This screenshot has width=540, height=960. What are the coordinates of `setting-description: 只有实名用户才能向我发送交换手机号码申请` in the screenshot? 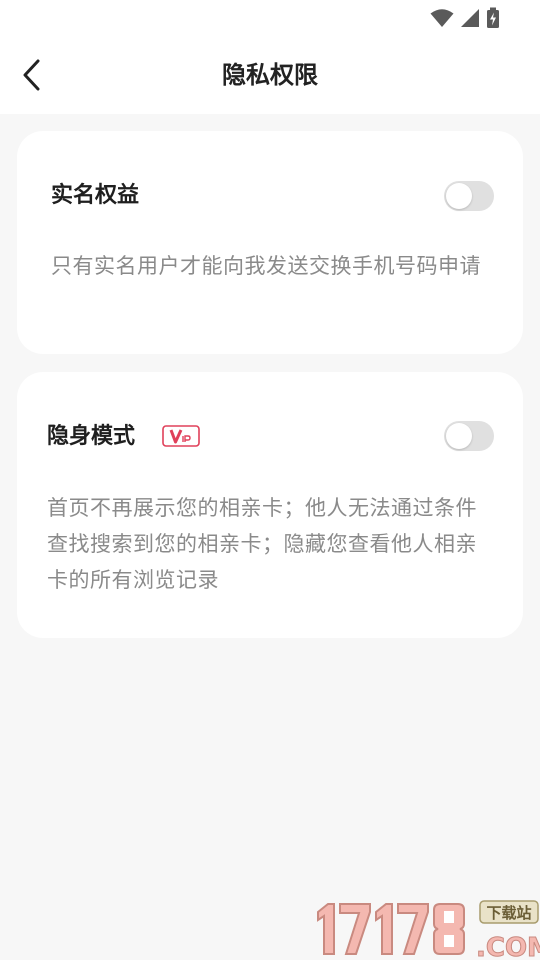 It's located at (266, 266).